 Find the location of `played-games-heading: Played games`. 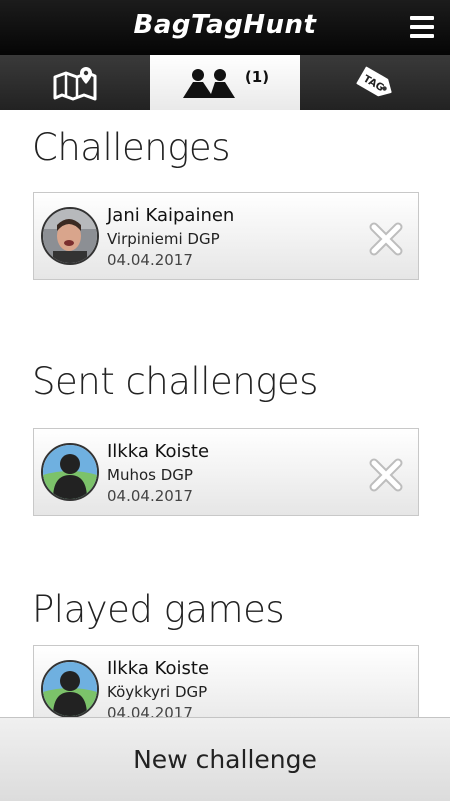

played-games-heading: Played games is located at coordinates (158, 609).